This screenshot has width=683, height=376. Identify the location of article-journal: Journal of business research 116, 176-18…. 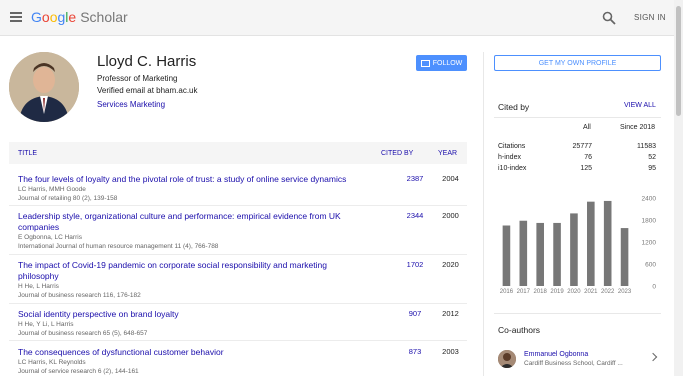
(79, 295).